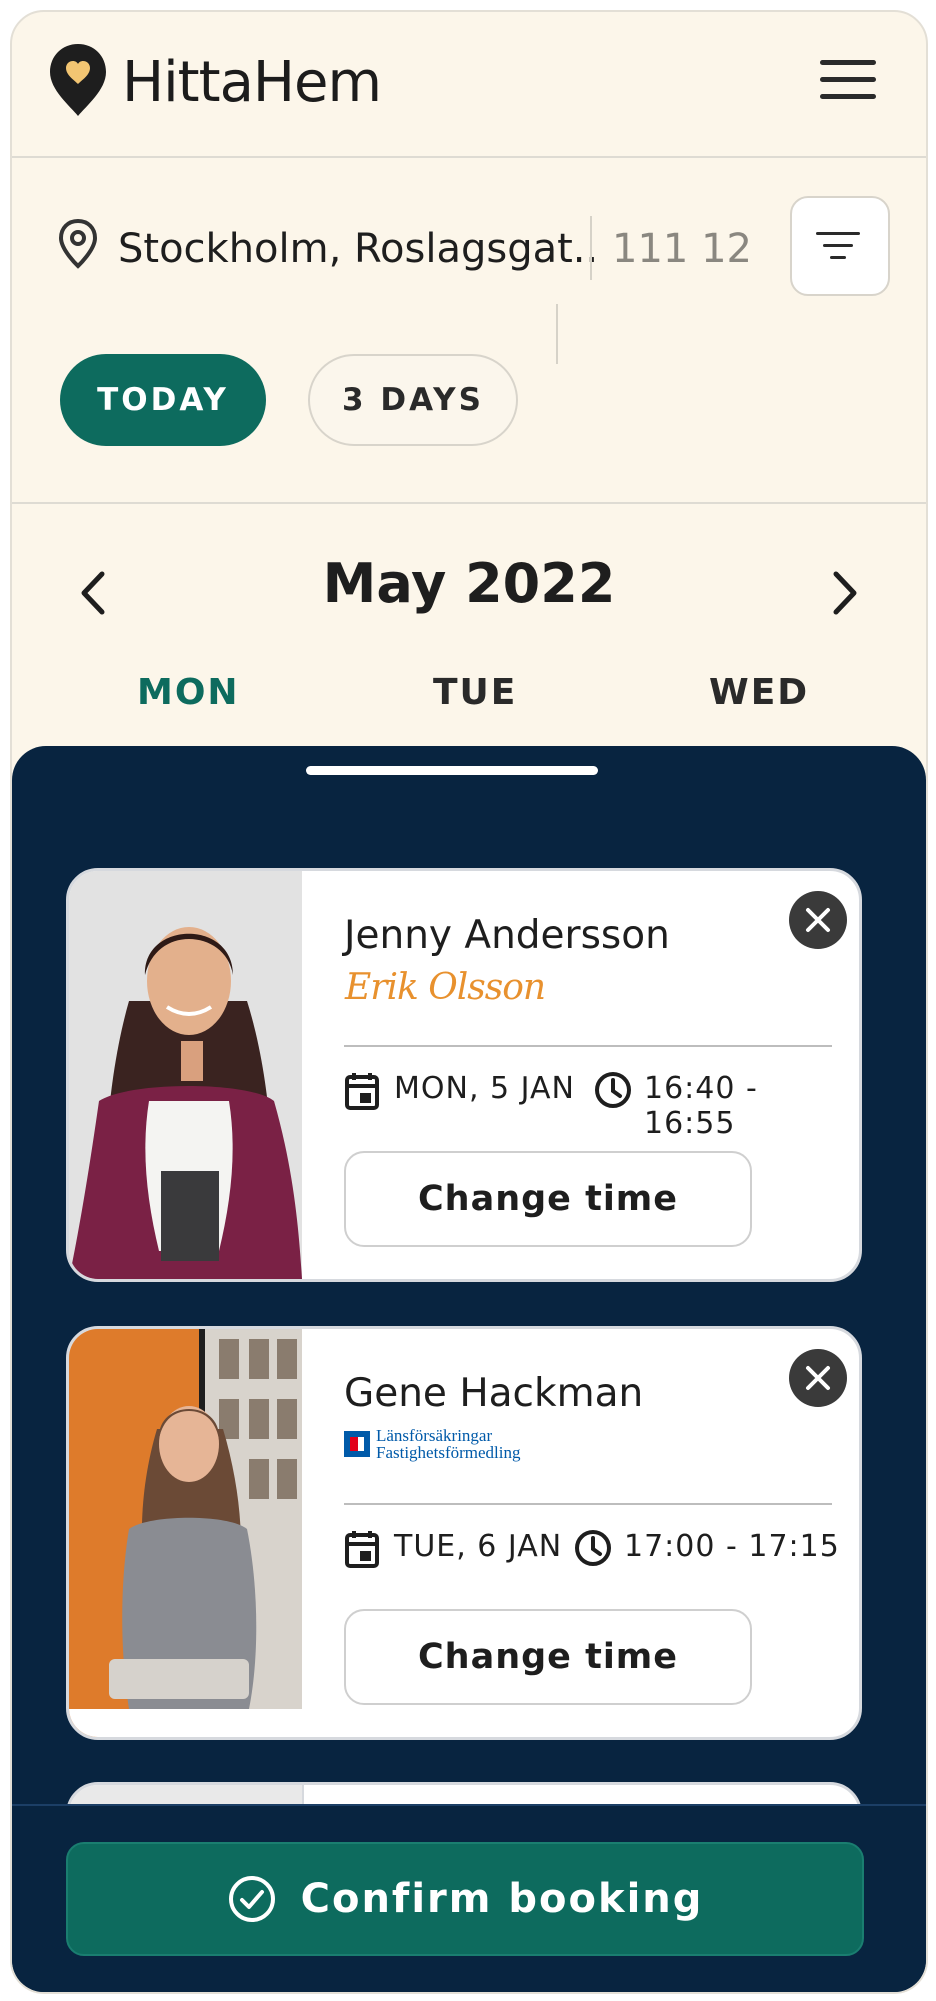 The width and height of the screenshot is (936, 2001). Describe the element at coordinates (413, 400) in the screenshot. I see `tab-3-days: 3 DAYS` at that location.